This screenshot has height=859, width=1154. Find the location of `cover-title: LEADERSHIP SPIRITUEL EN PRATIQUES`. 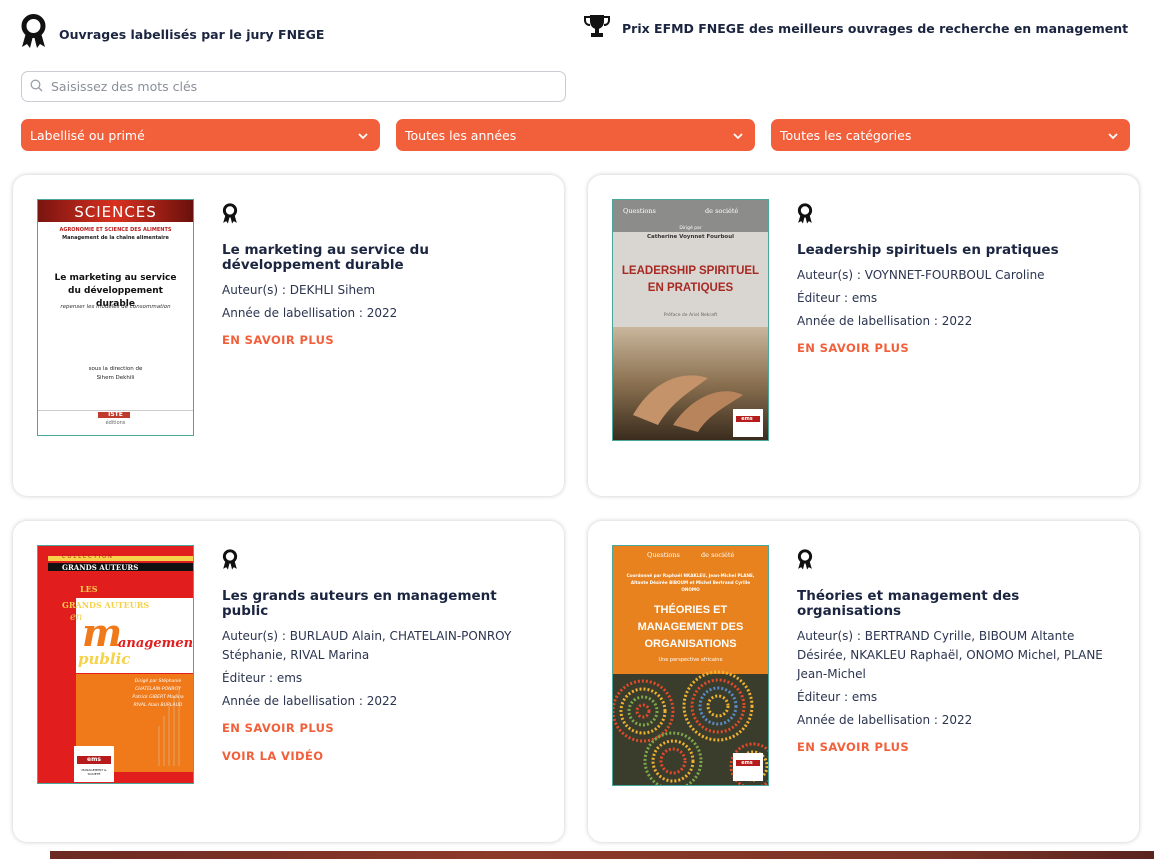

cover-title: LEADERSHIP SPIRITUEL EN PRATIQUES is located at coordinates (690, 279).